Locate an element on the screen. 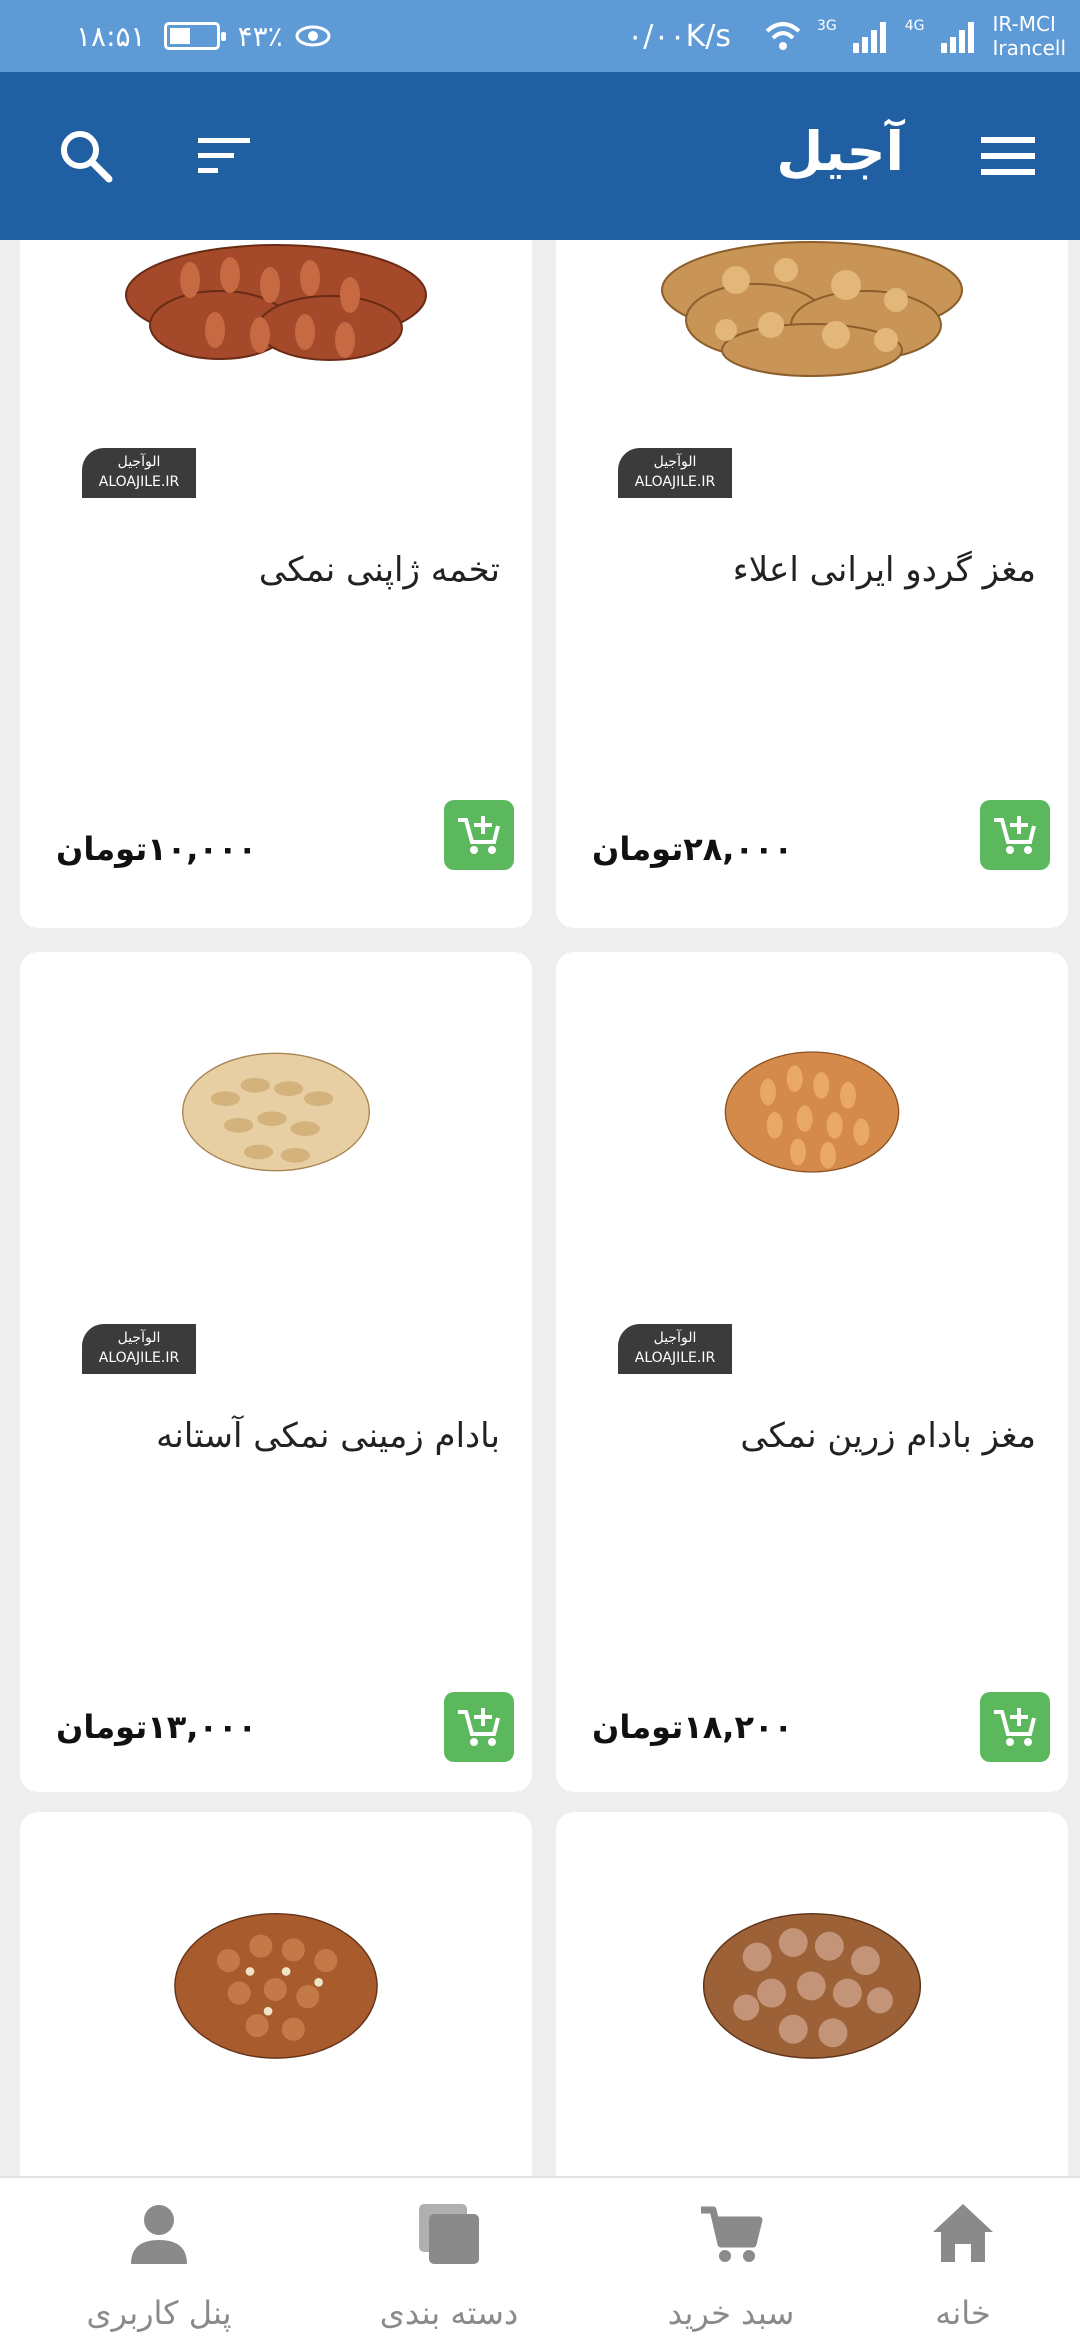  eye-icon is located at coordinates (313, 36).